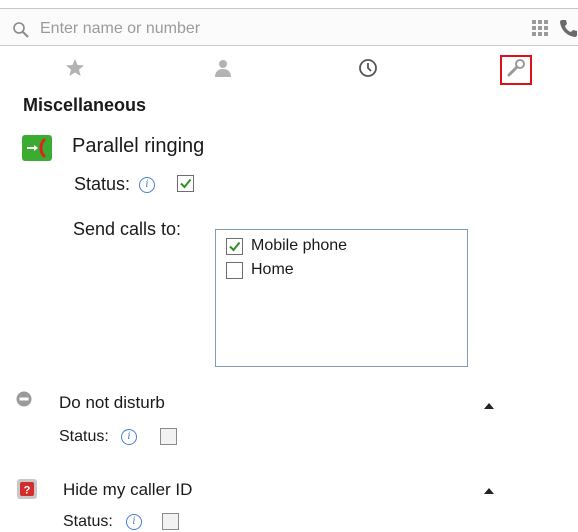  What do you see at coordinates (299, 245) in the screenshot?
I see `list-item-label: Mobile phone` at bounding box center [299, 245].